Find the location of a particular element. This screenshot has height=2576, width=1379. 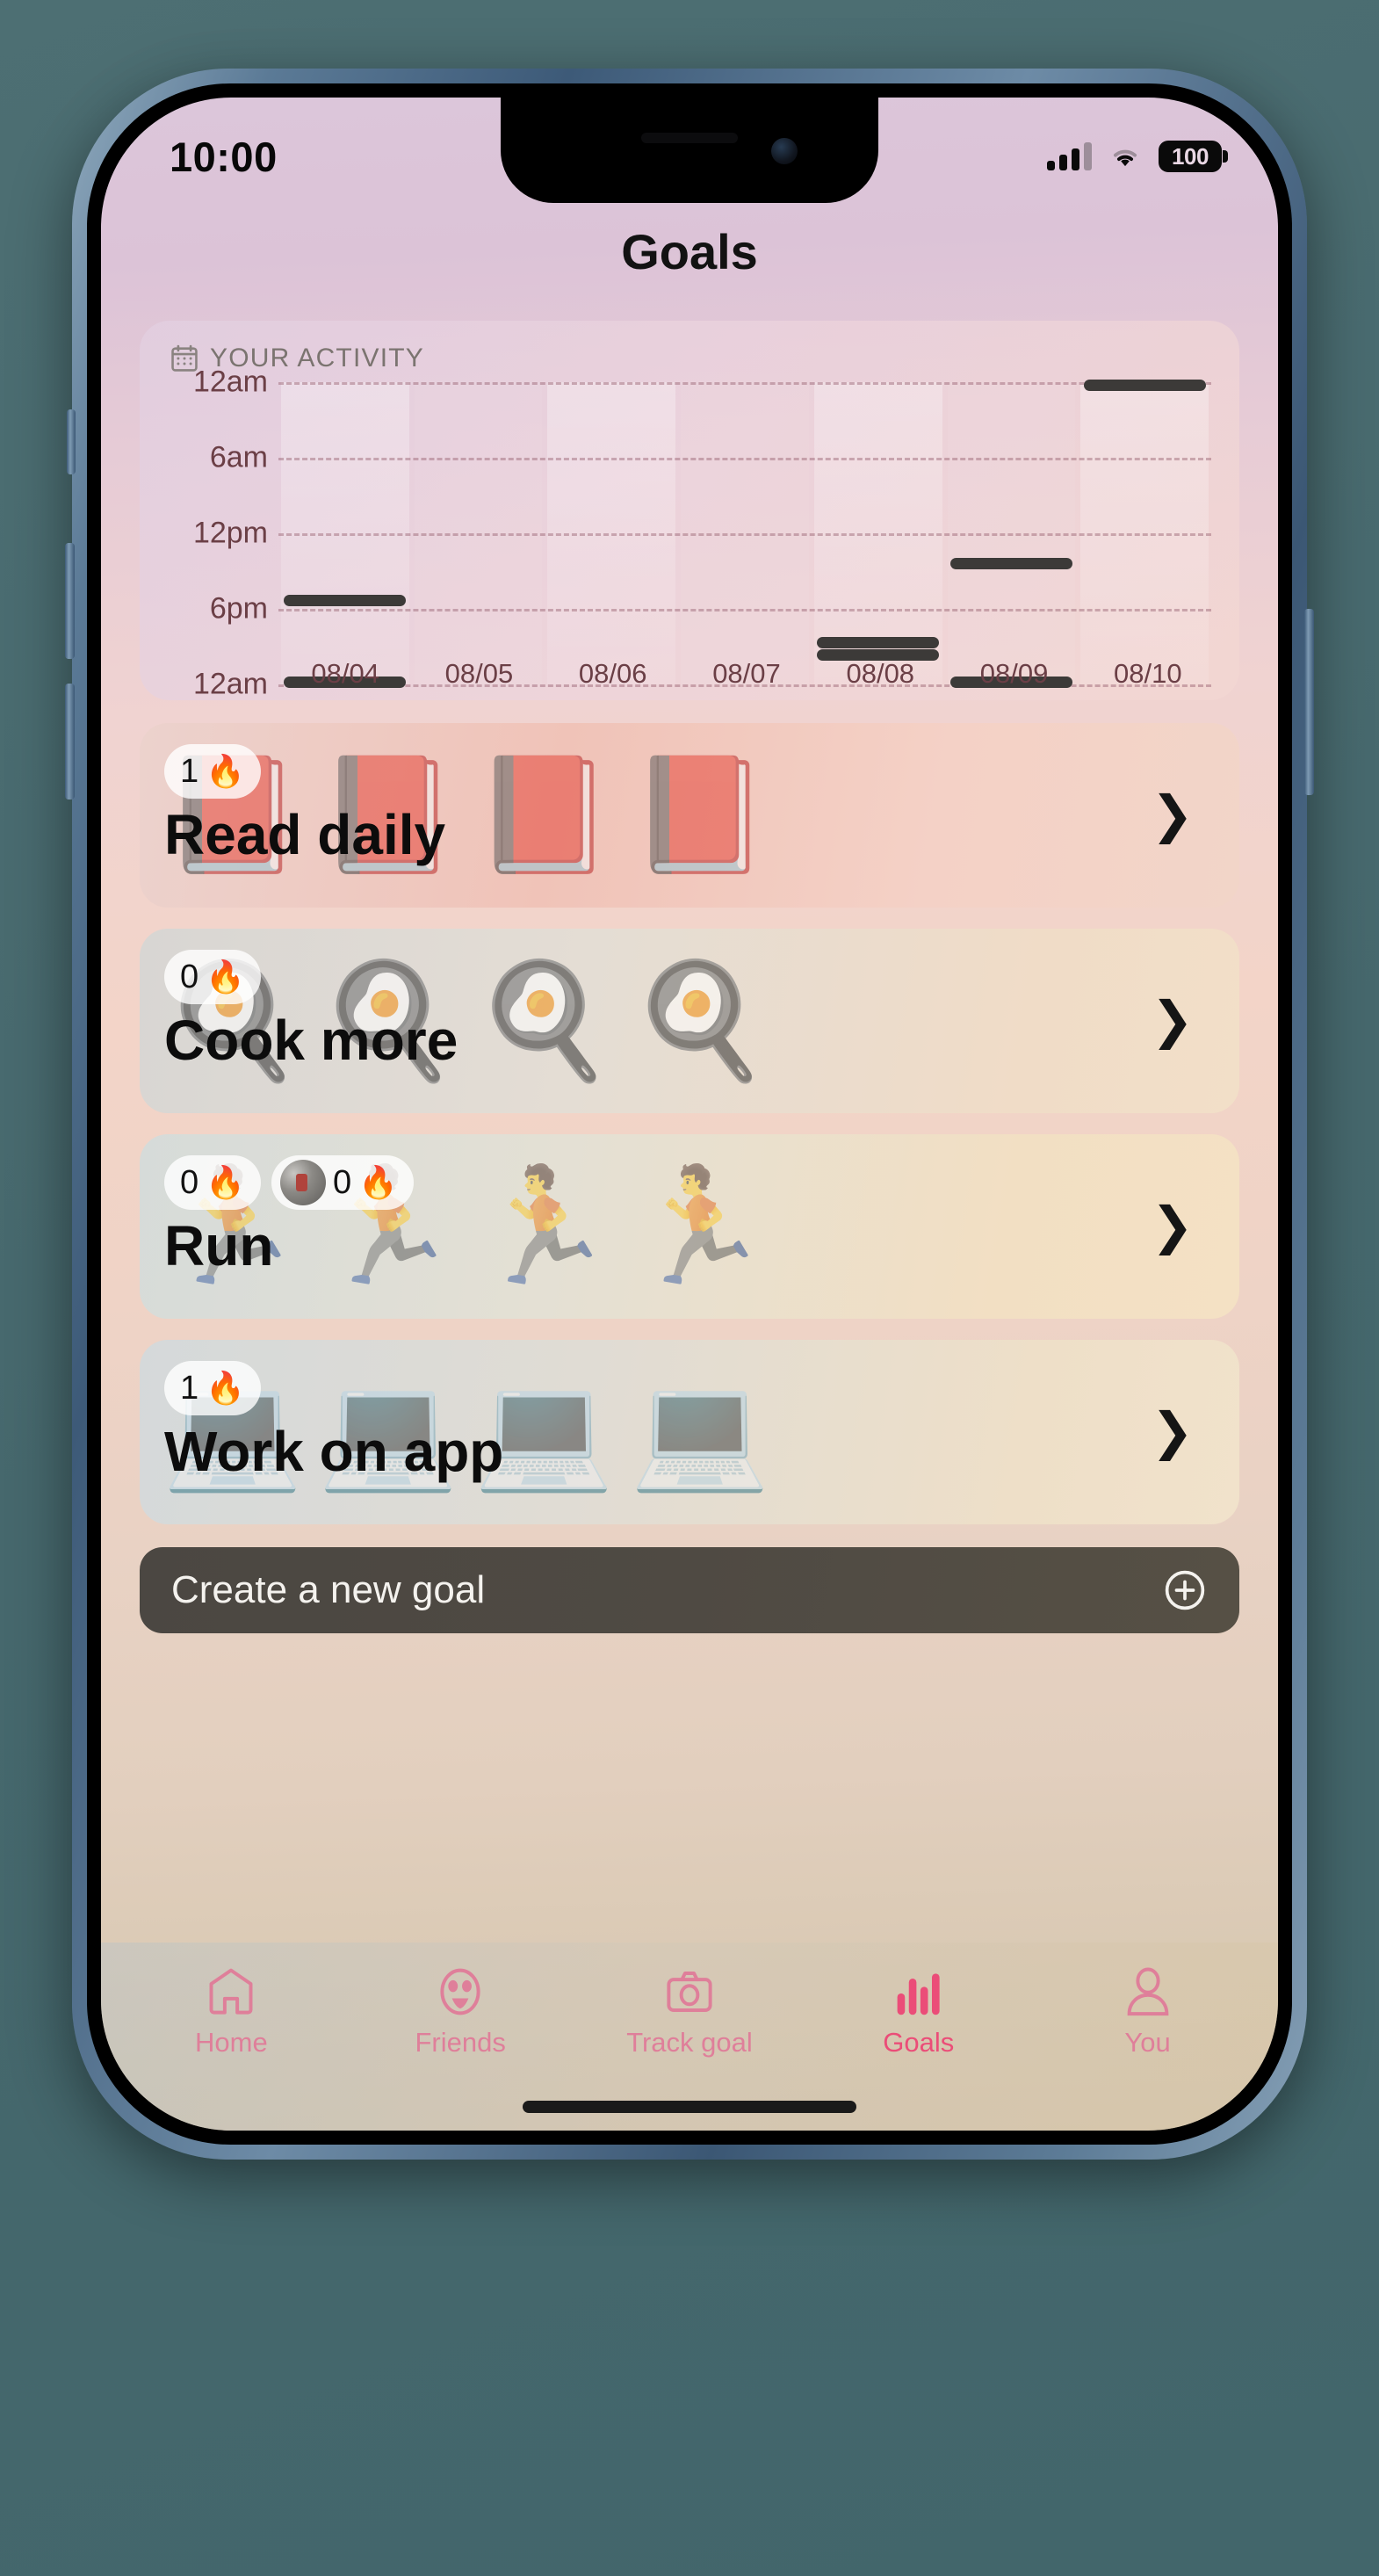

tab-label: Track goal is located at coordinates (689, 2042).